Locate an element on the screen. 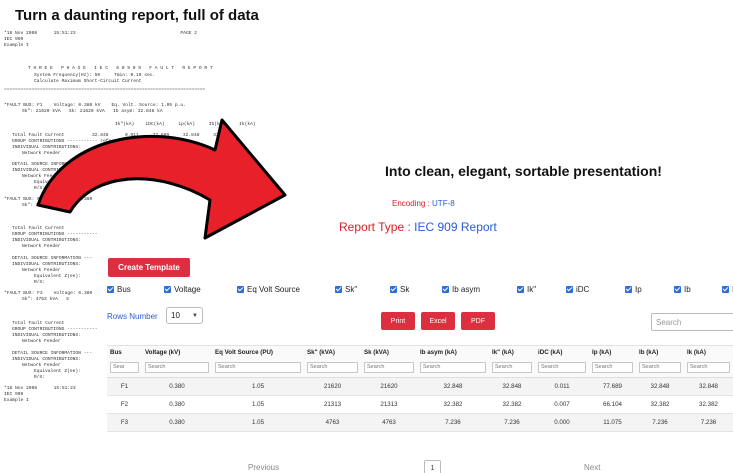 The width and height of the screenshot is (733, 473). filter-input-ib-asym is located at coordinates (453, 367).